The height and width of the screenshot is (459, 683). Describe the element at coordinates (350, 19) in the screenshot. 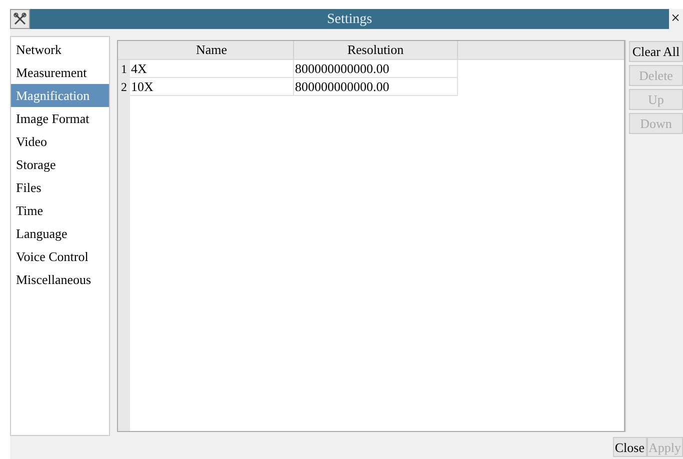

I see `window-title: Settings` at that location.